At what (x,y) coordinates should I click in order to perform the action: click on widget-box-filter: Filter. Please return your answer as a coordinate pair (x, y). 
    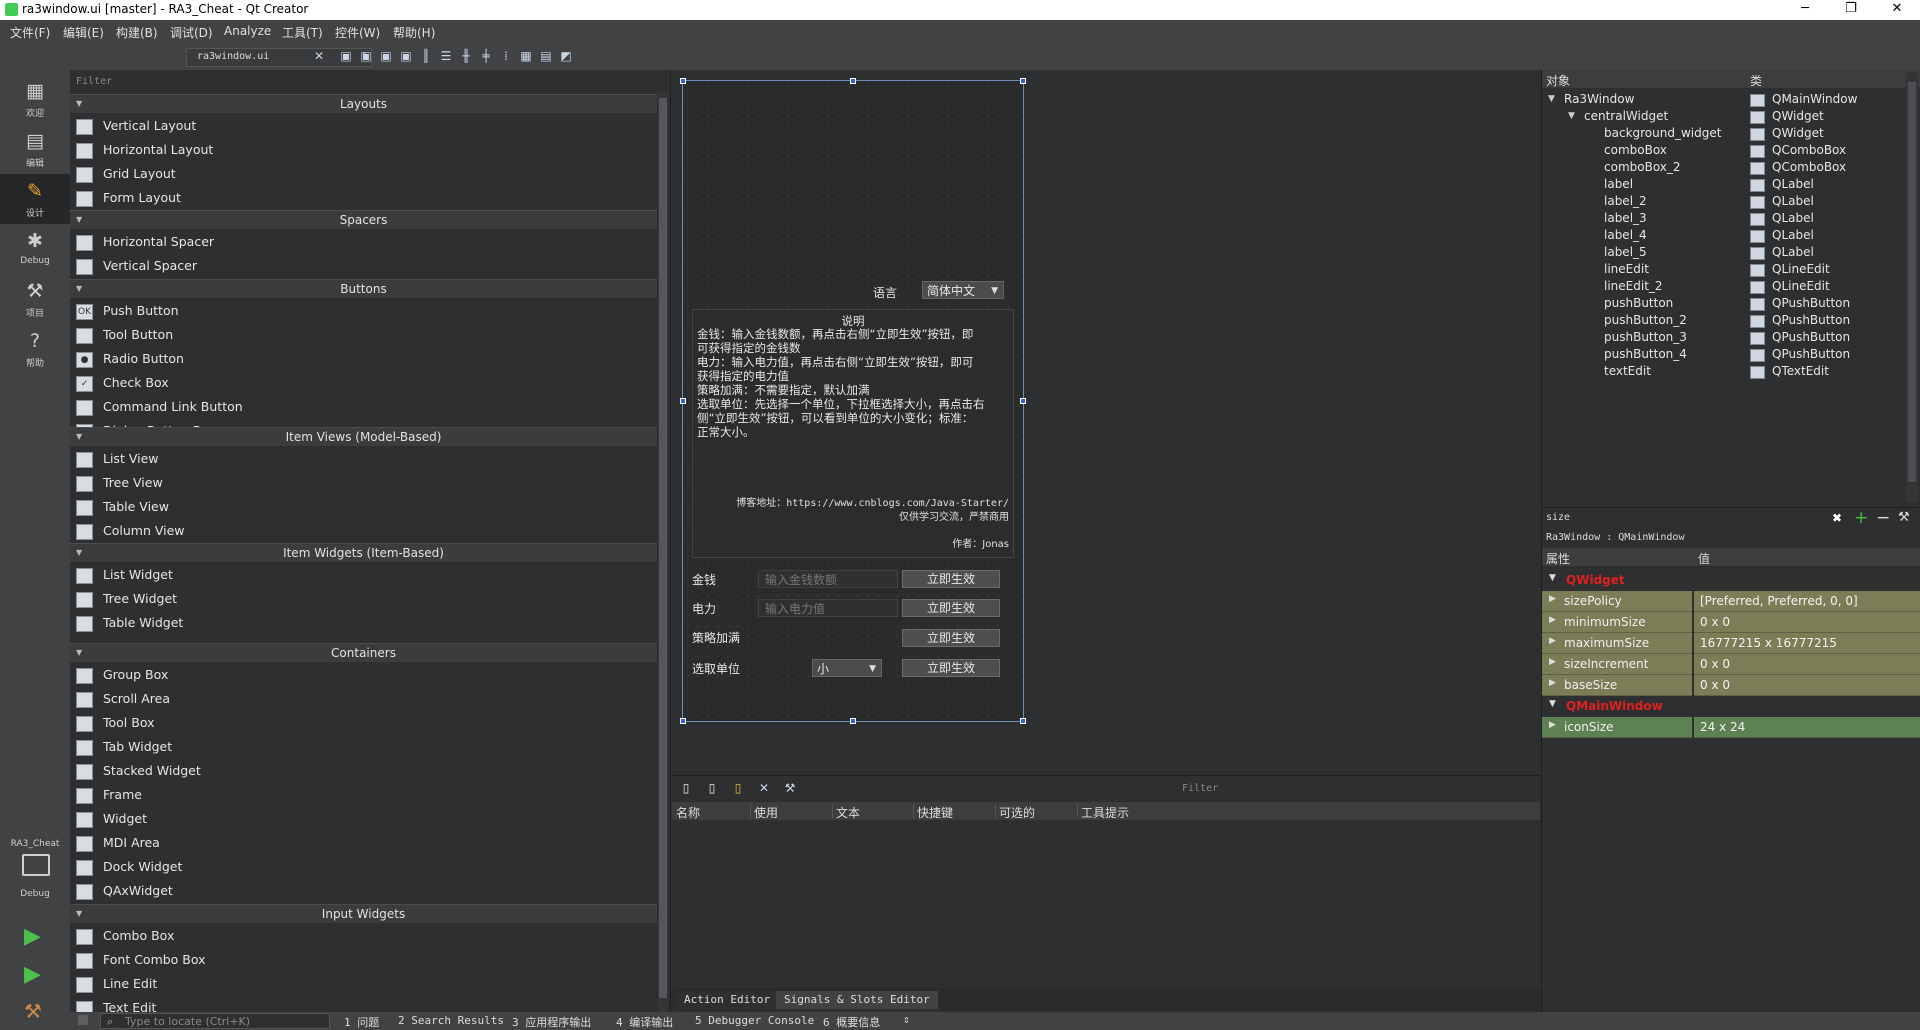
    Looking at the image, I should click on (370, 81).